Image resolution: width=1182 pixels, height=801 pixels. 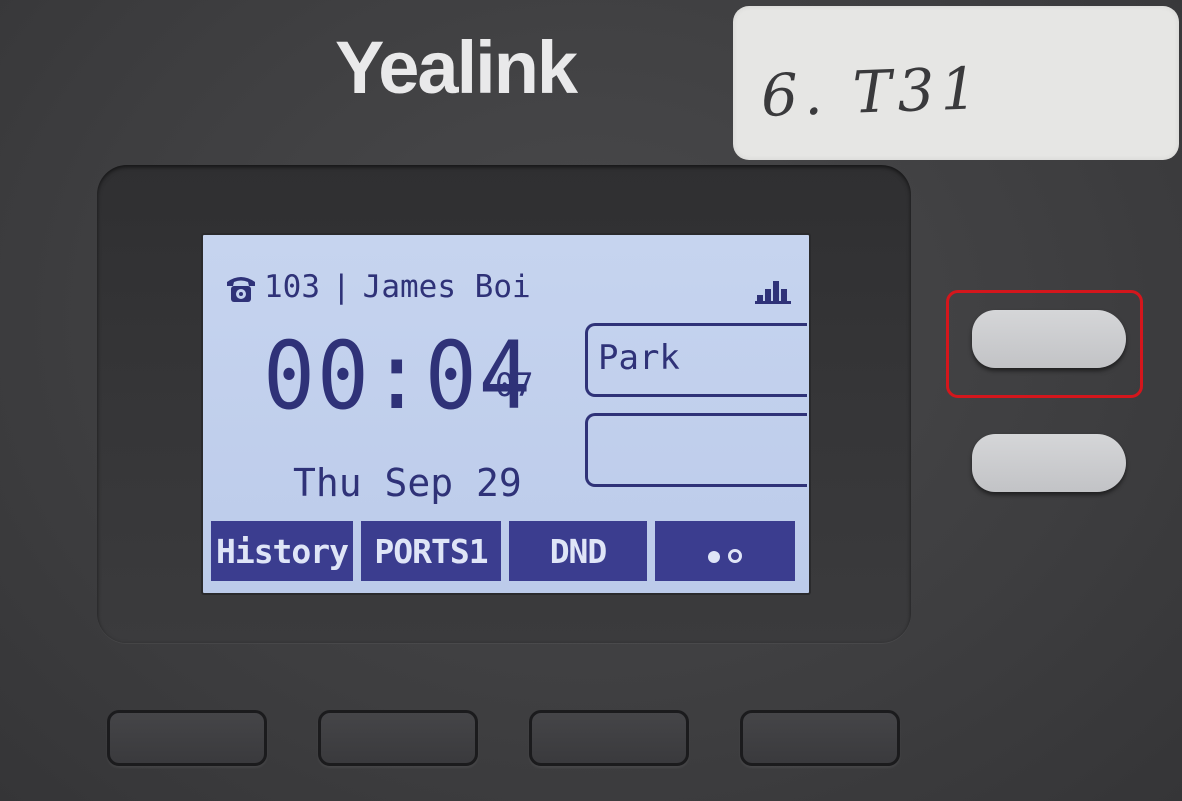 I want to click on line-key-label: Park, so click(x=639, y=358).